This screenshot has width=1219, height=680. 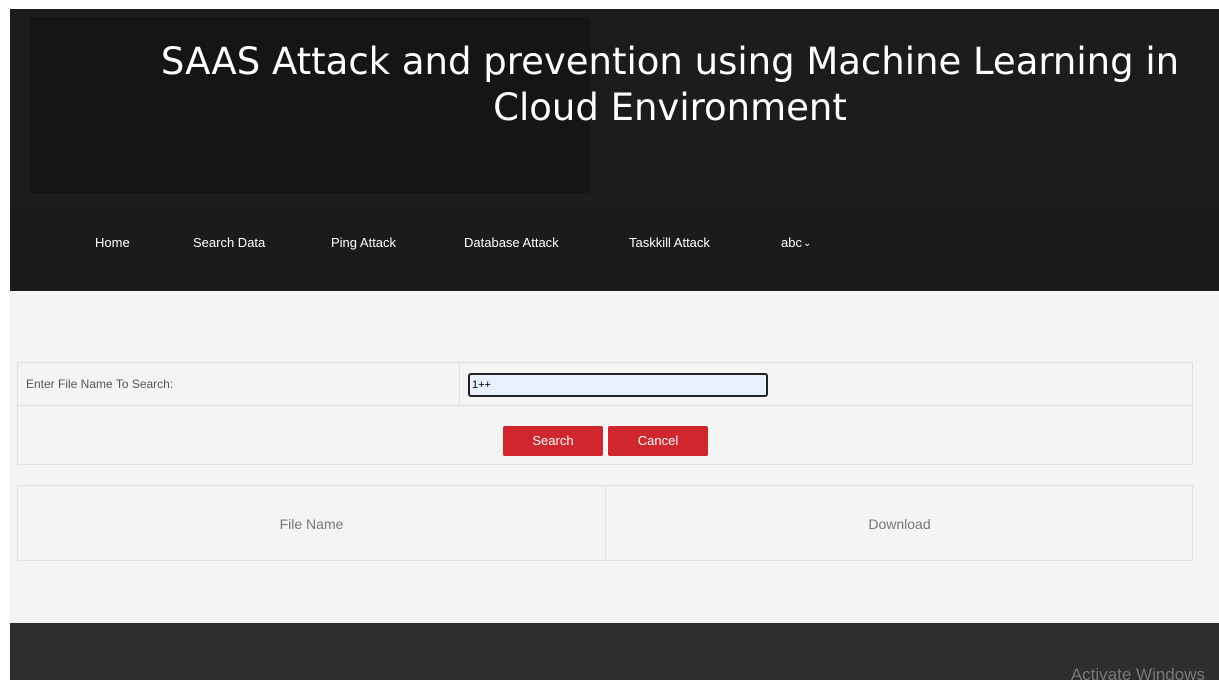 What do you see at coordinates (658, 441) in the screenshot?
I see `cancel-button: Cancel` at bounding box center [658, 441].